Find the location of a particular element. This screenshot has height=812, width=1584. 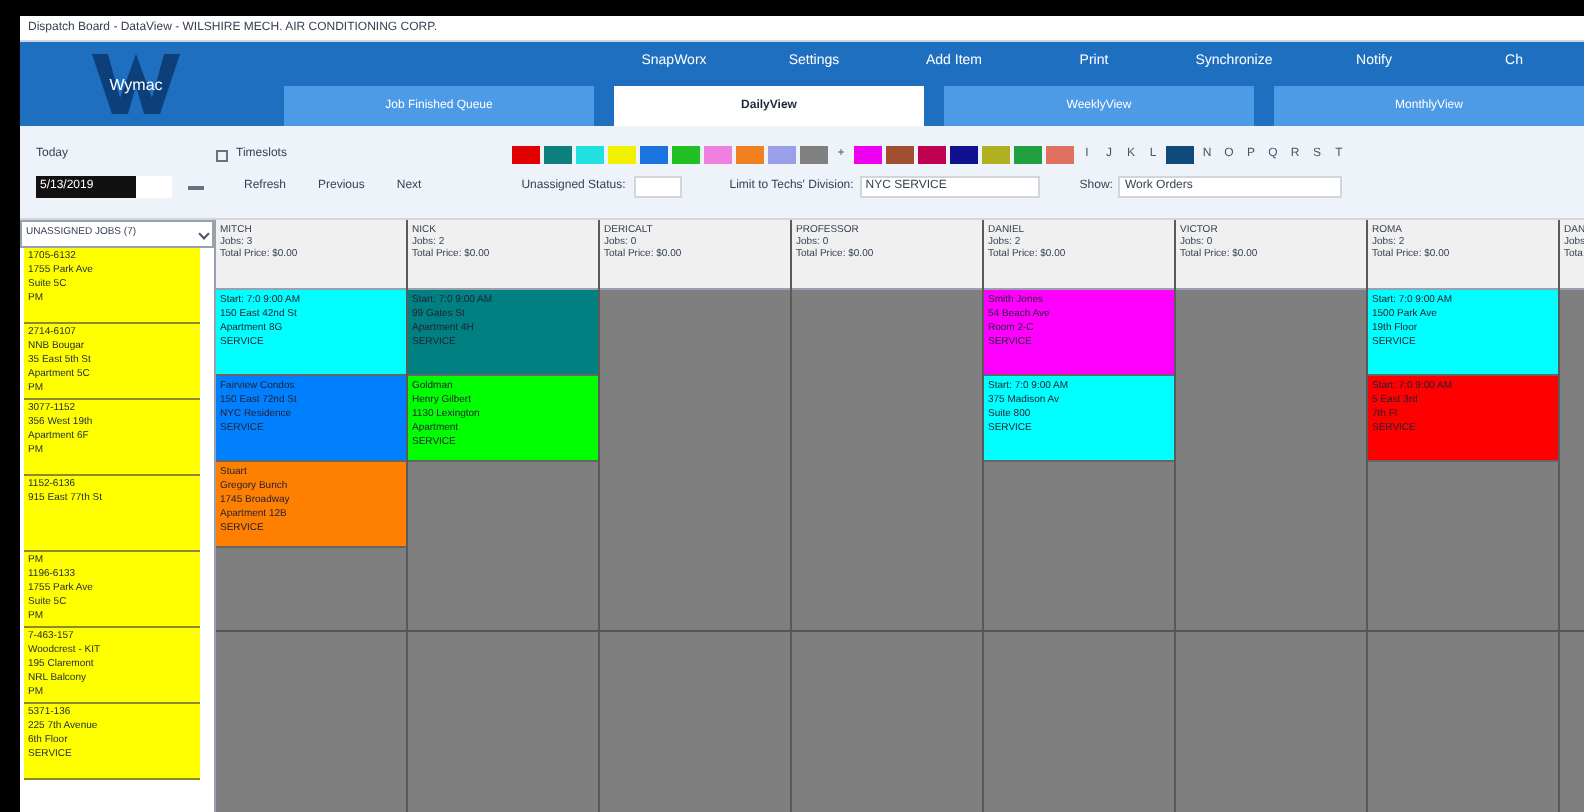

unassigned-status-dropdown is located at coordinates (657, 187).